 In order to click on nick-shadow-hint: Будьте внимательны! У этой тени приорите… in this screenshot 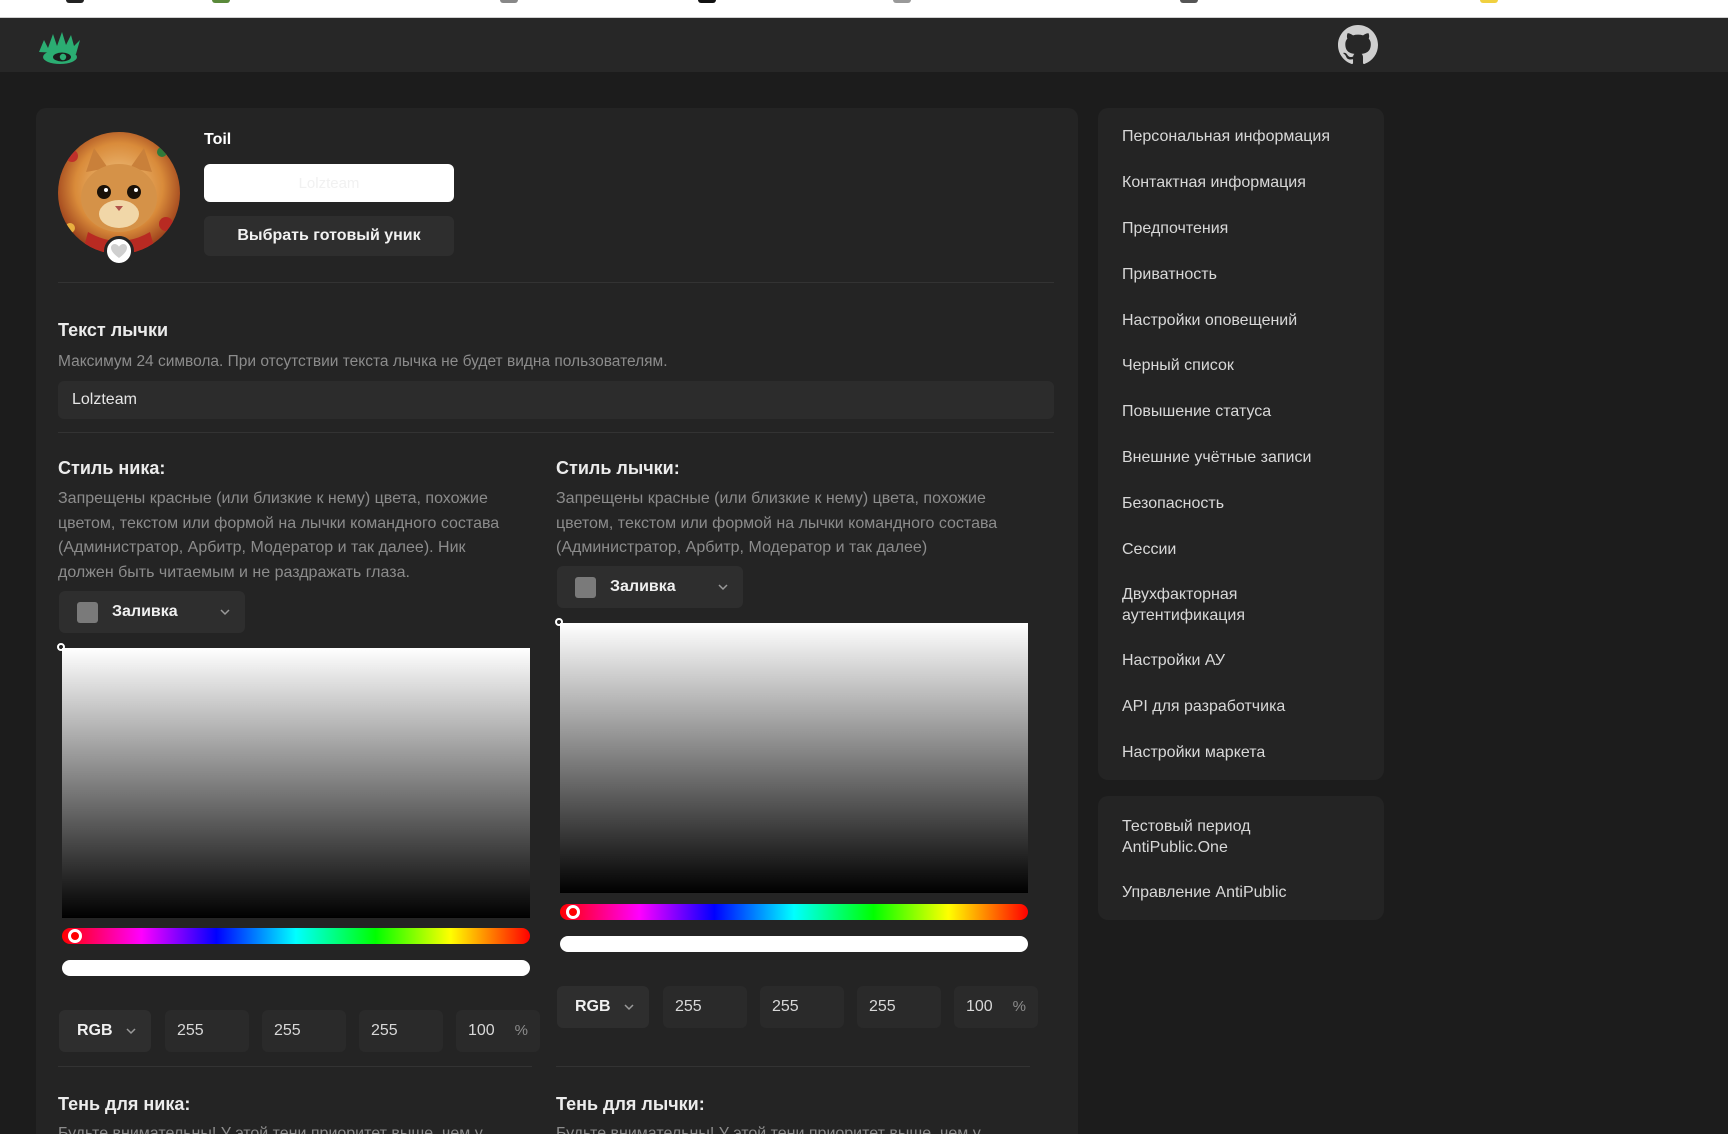, I will do `click(270, 1129)`.